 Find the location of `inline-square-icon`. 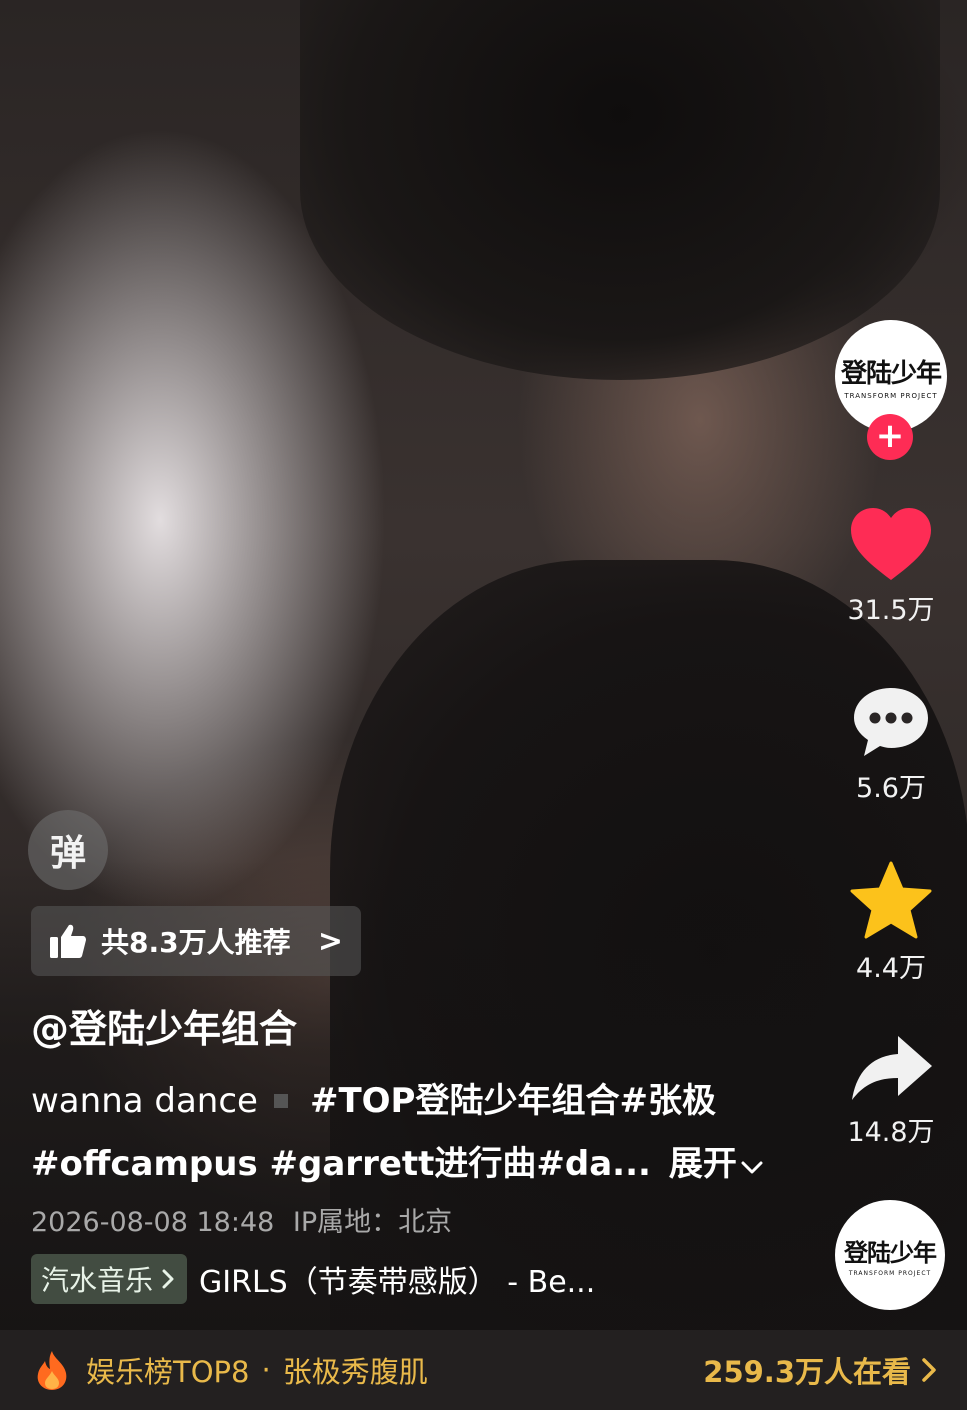

inline-square-icon is located at coordinates (280, 1100).